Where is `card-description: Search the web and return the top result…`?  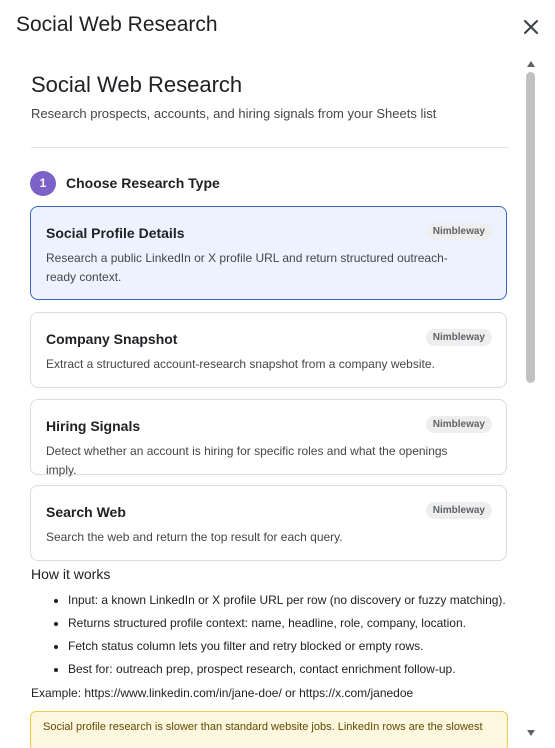
card-description: Search the web and return the top result… is located at coordinates (194, 537).